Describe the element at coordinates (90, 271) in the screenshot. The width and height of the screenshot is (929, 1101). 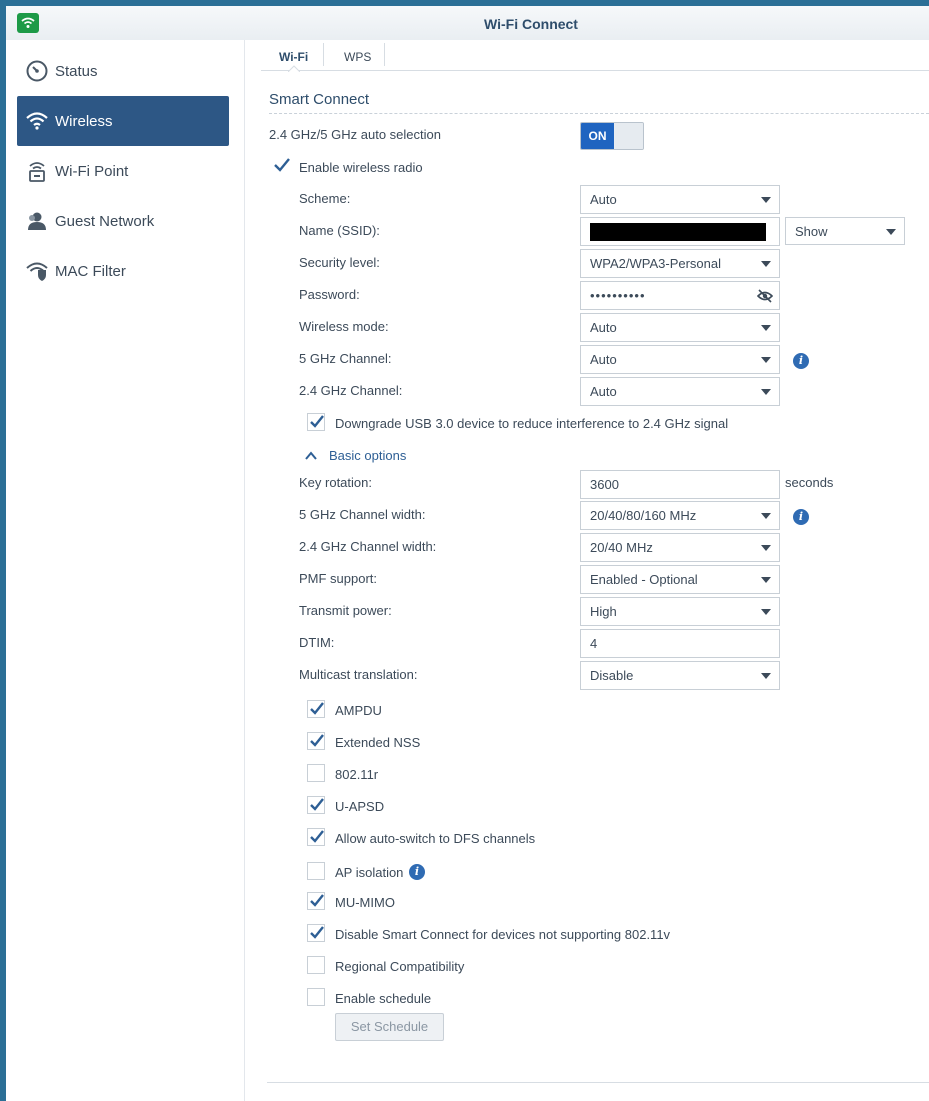
I see `sidebar-item-label: MAC Filter` at that location.